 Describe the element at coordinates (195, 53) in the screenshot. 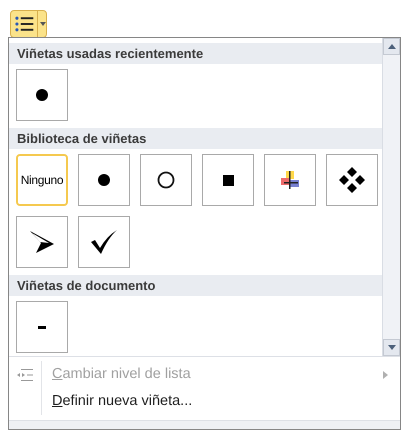

I see `section-header: Viñetas usadas recientemente` at that location.